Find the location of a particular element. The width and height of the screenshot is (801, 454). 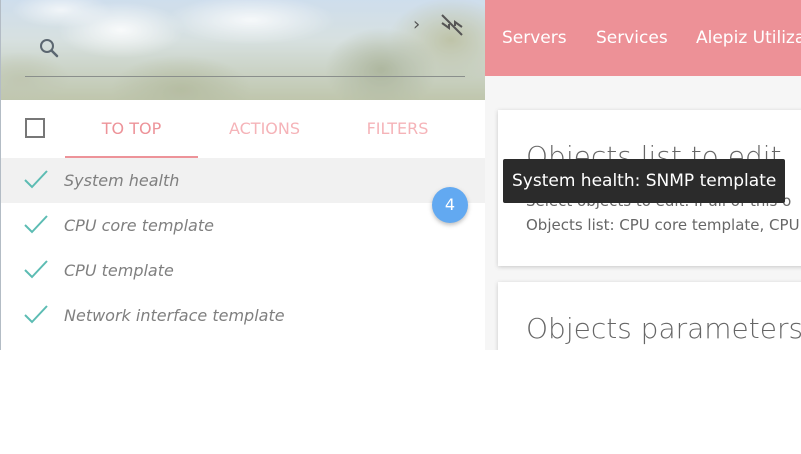

nav-services: Services is located at coordinates (632, 38).